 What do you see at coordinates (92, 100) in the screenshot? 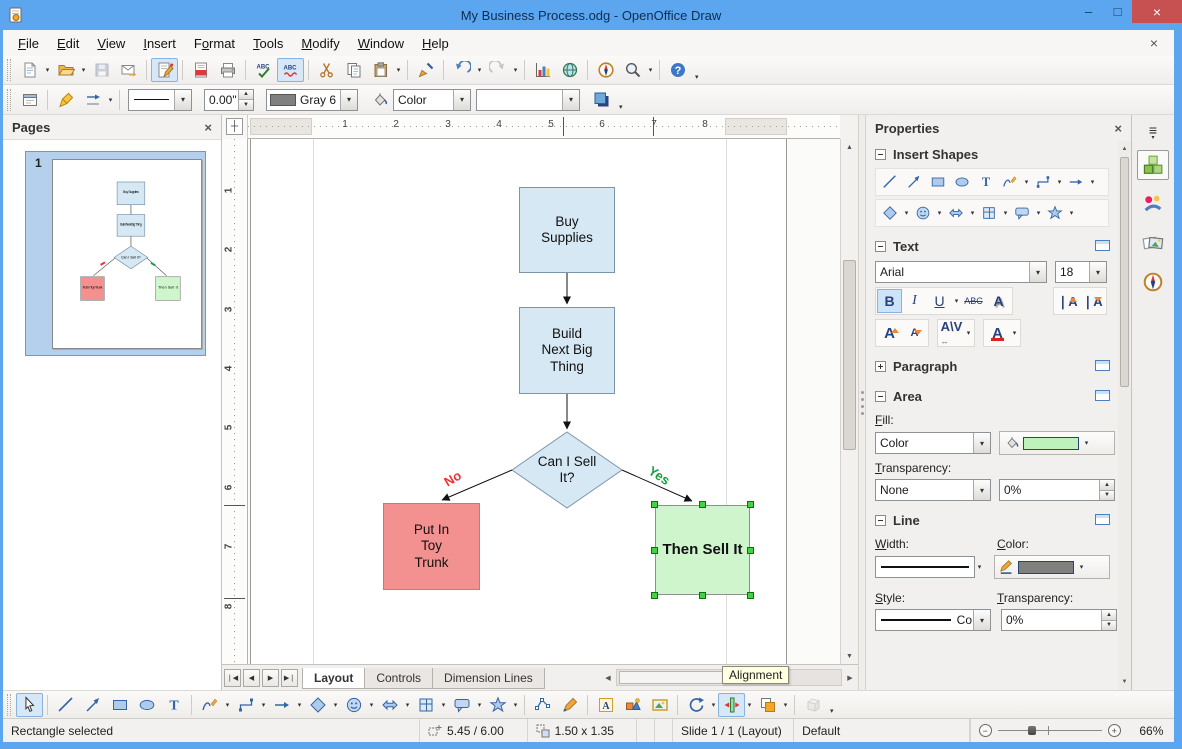
I see `arrow-style-button` at bounding box center [92, 100].